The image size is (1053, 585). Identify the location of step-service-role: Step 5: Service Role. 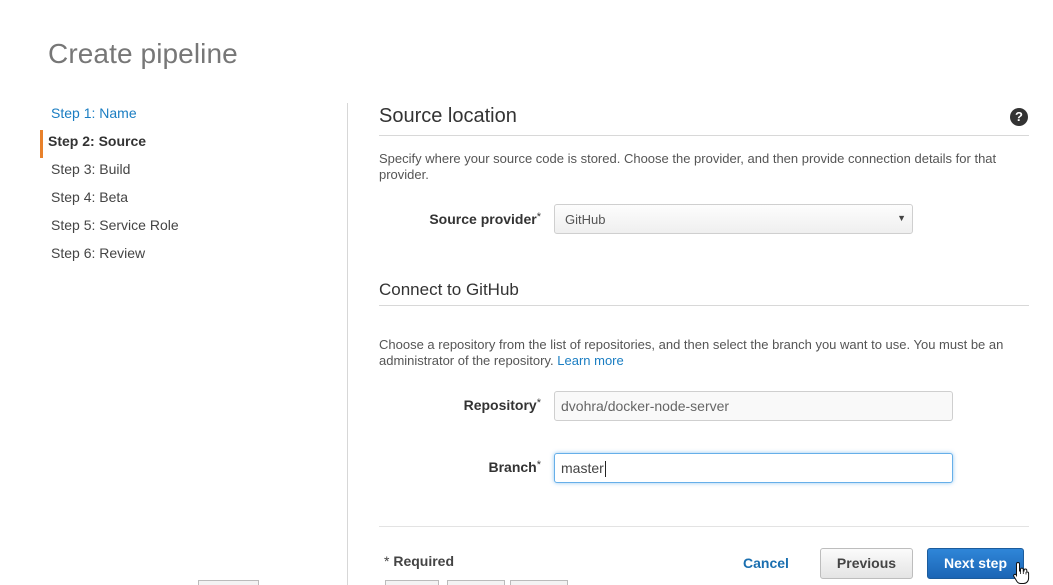
(115, 225).